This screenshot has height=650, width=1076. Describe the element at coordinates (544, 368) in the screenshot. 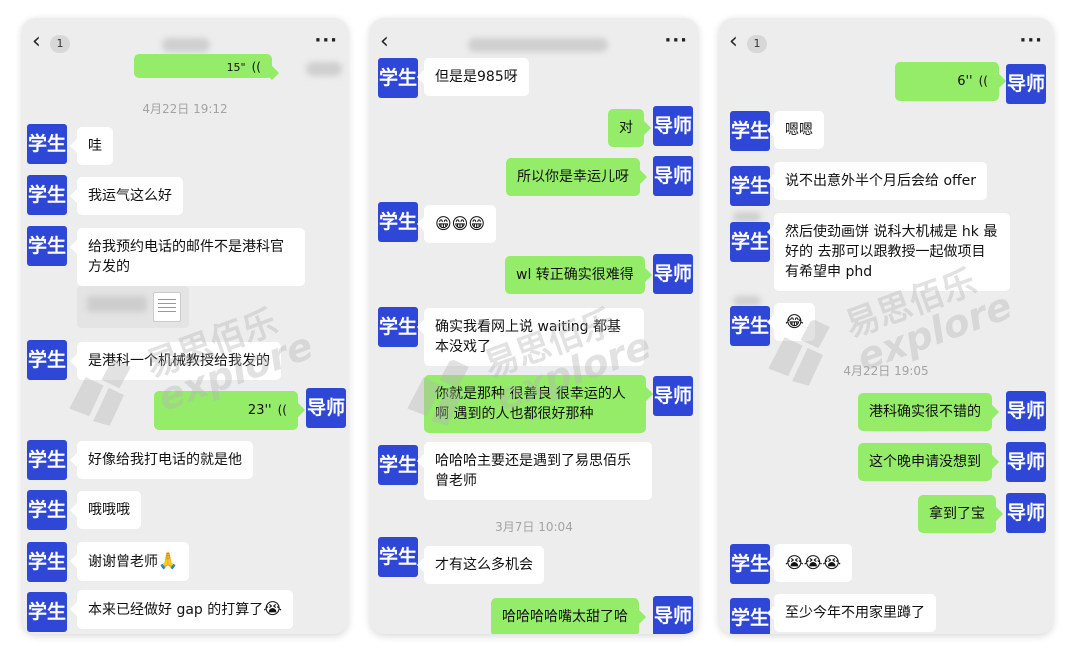

I see `watermark: 易思佰乐 explore` at that location.